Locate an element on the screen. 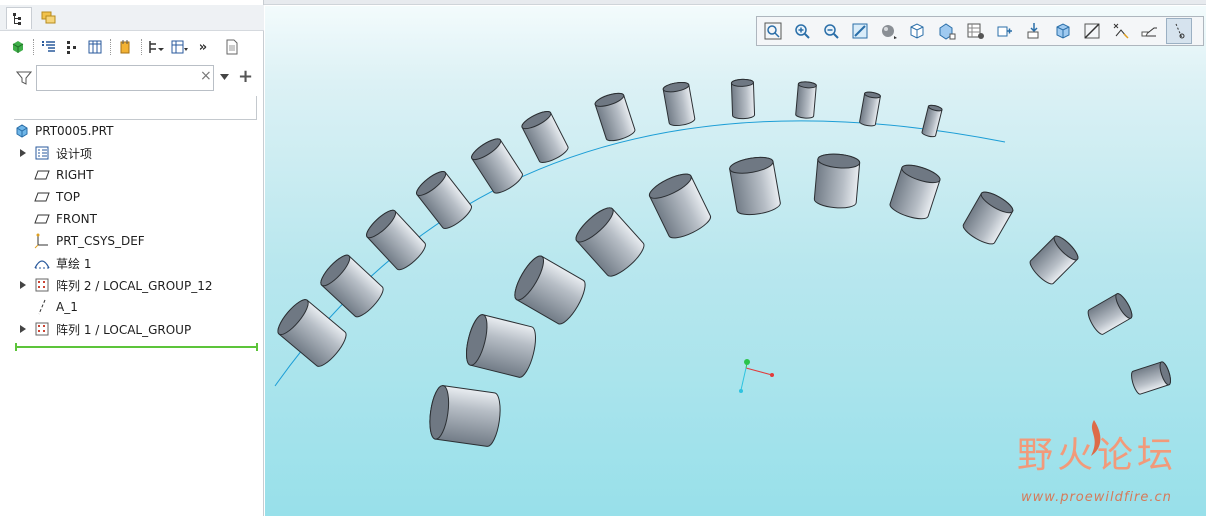  filter-row: × + is located at coordinates (137, 78).